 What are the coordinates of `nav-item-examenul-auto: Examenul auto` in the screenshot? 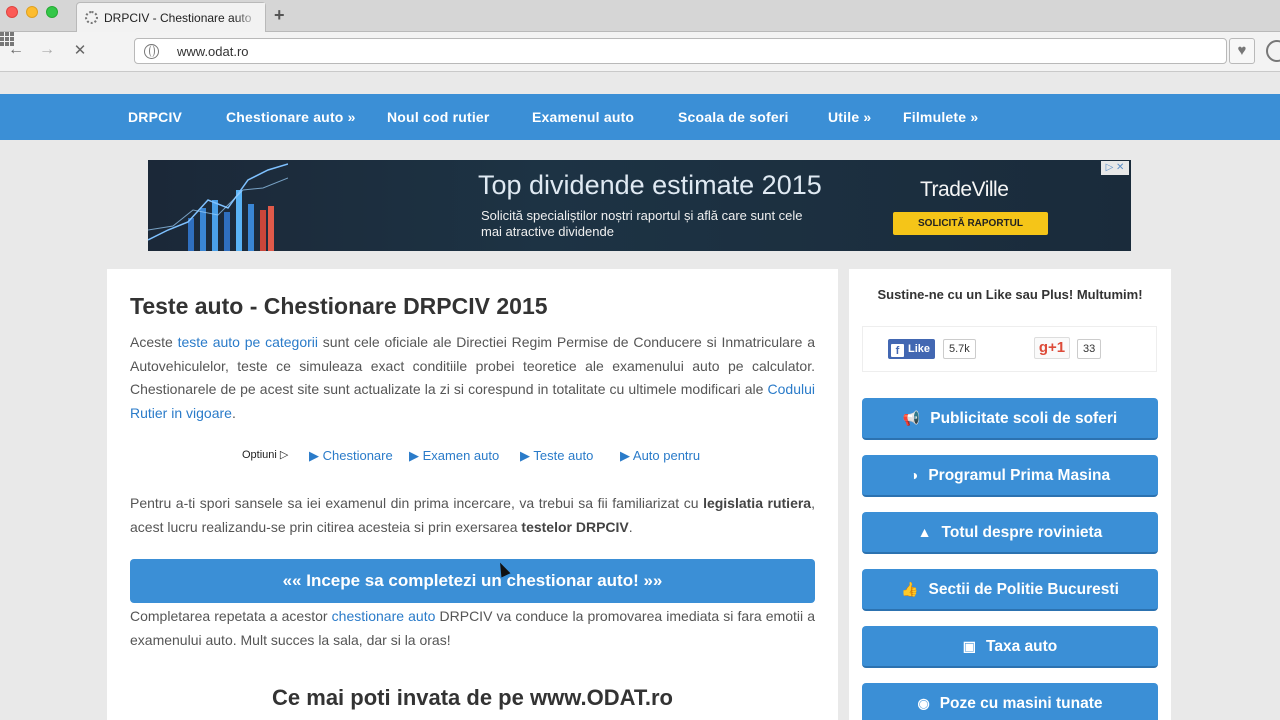 It's located at (583, 117).